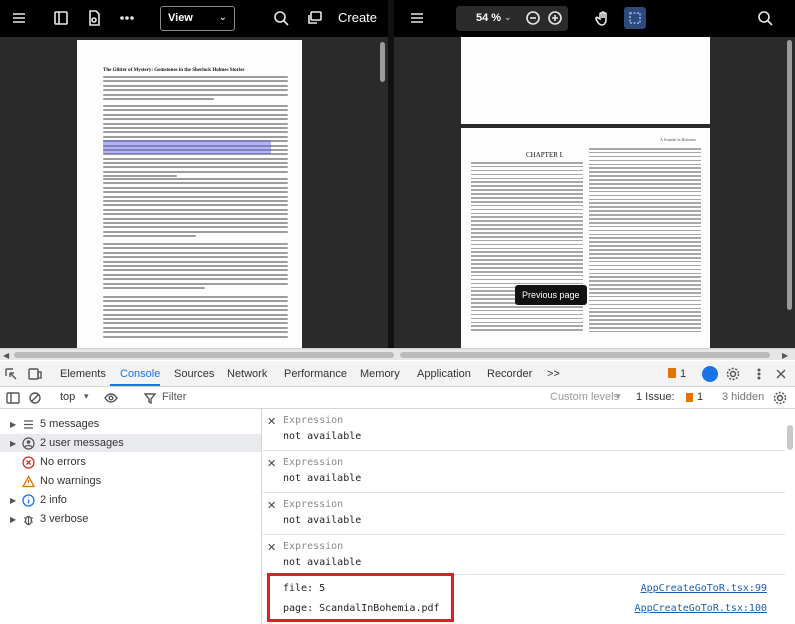 This screenshot has width=795, height=624. I want to click on clear-console-icon, so click(35, 398).